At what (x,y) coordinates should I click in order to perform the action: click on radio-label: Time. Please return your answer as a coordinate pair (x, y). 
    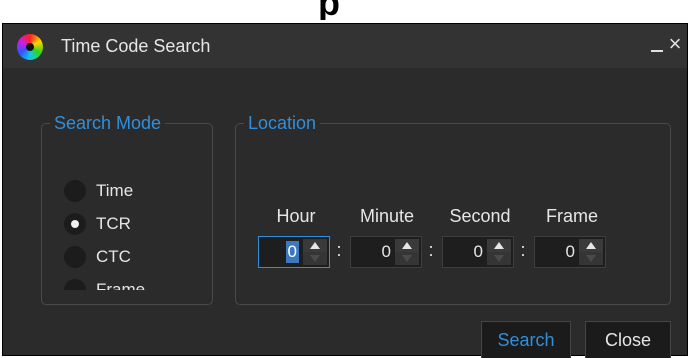
    Looking at the image, I should click on (115, 190).